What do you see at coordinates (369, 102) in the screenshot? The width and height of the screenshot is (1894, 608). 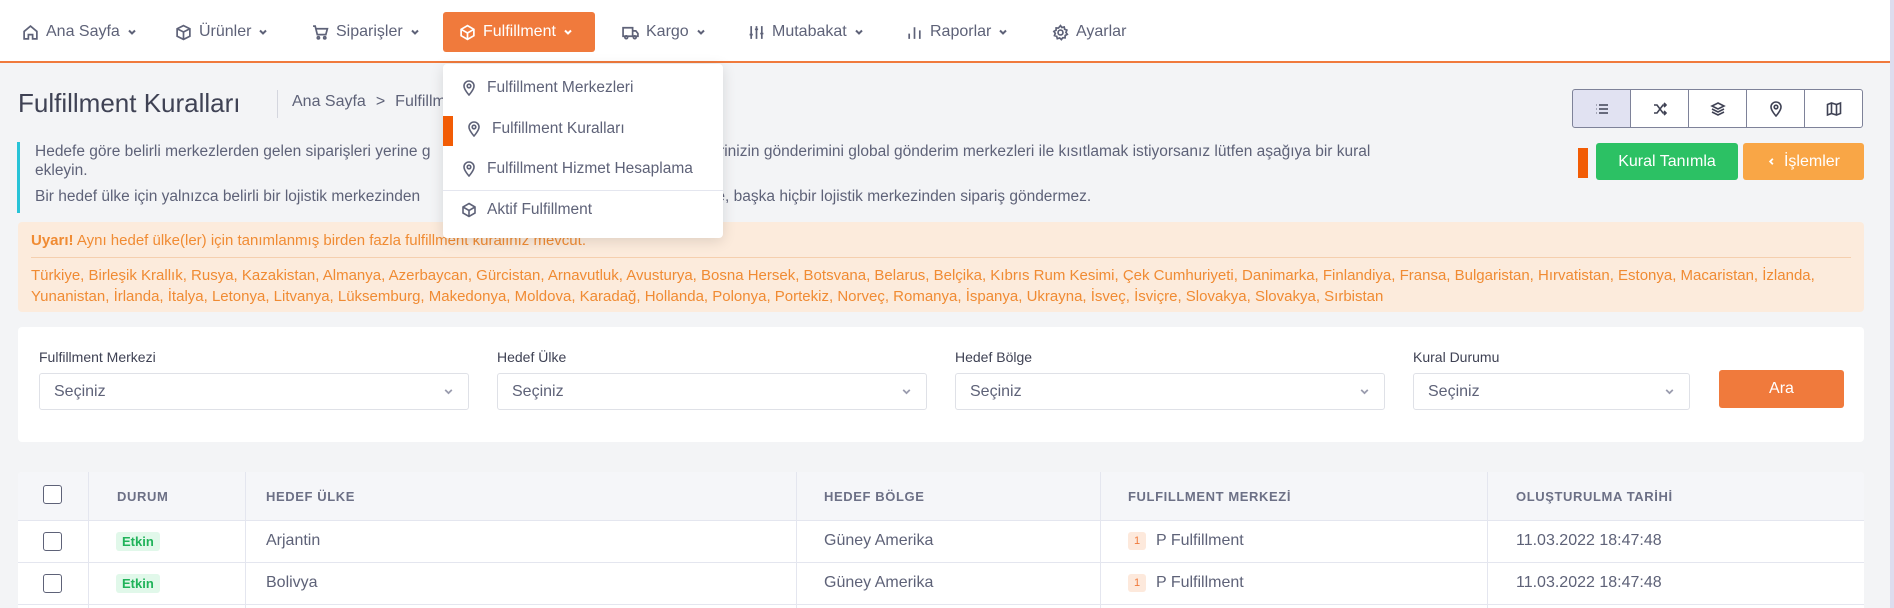 I see `breadcrumb: Ana Sayfa > Fulfillm` at bounding box center [369, 102].